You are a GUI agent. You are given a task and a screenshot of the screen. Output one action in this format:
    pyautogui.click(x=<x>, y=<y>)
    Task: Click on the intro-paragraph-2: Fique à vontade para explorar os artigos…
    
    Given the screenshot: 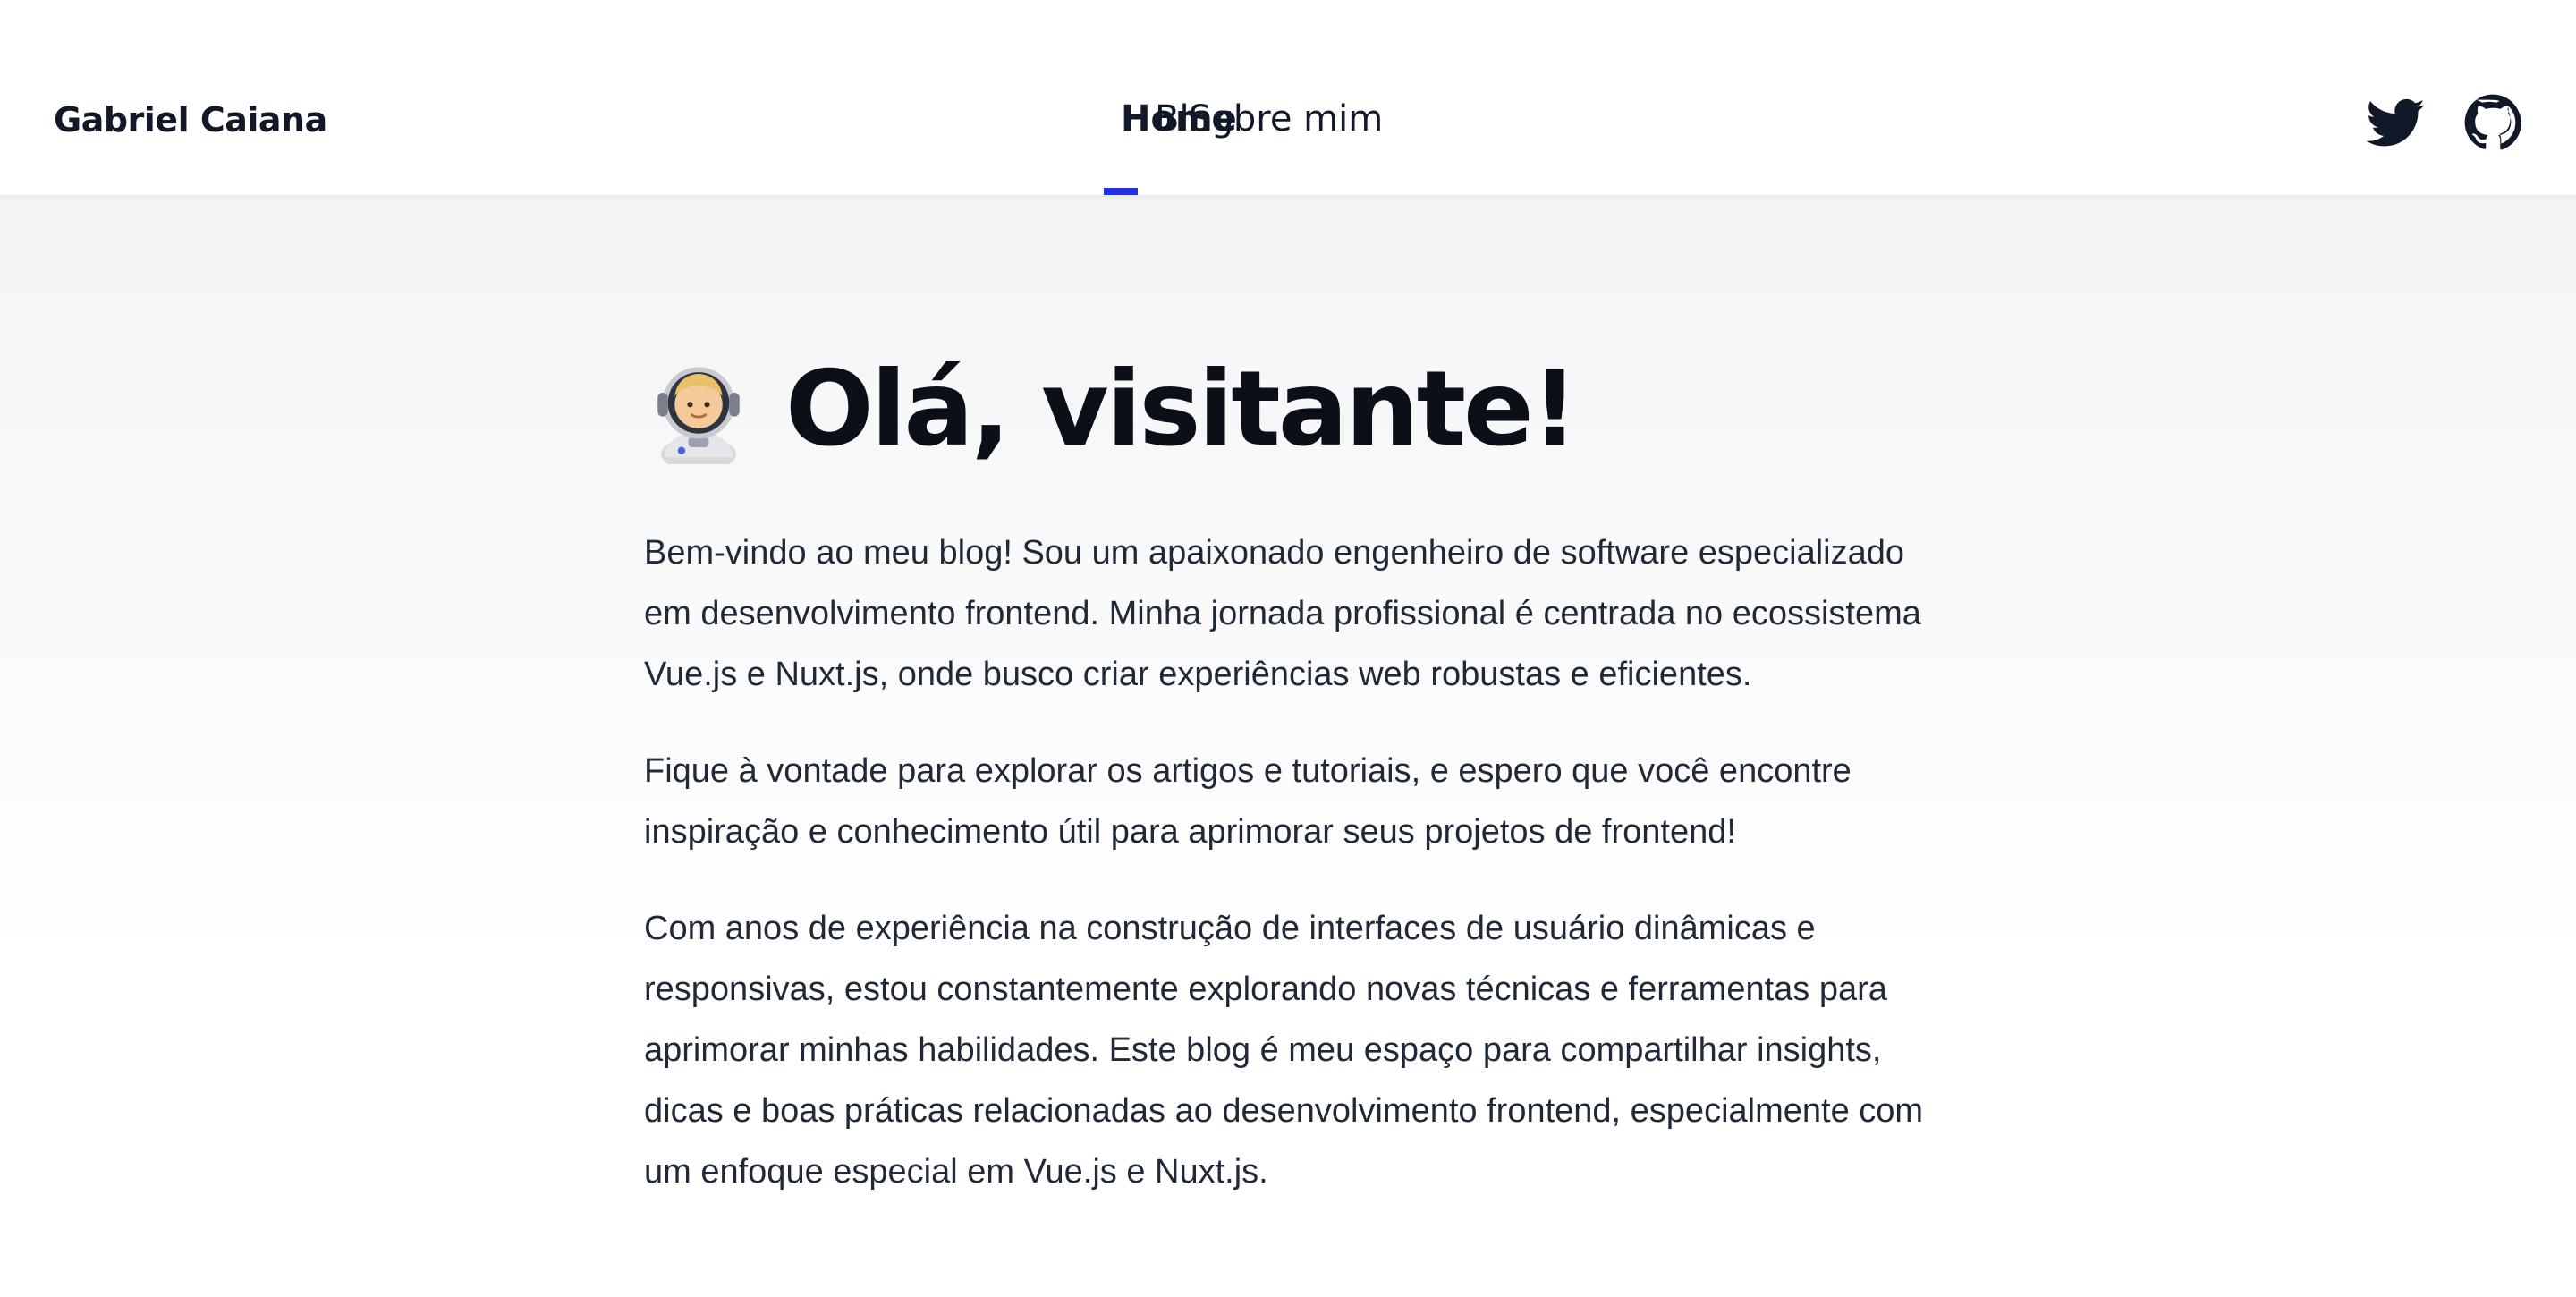 What is the action you would take?
    pyautogui.click(x=1248, y=801)
    